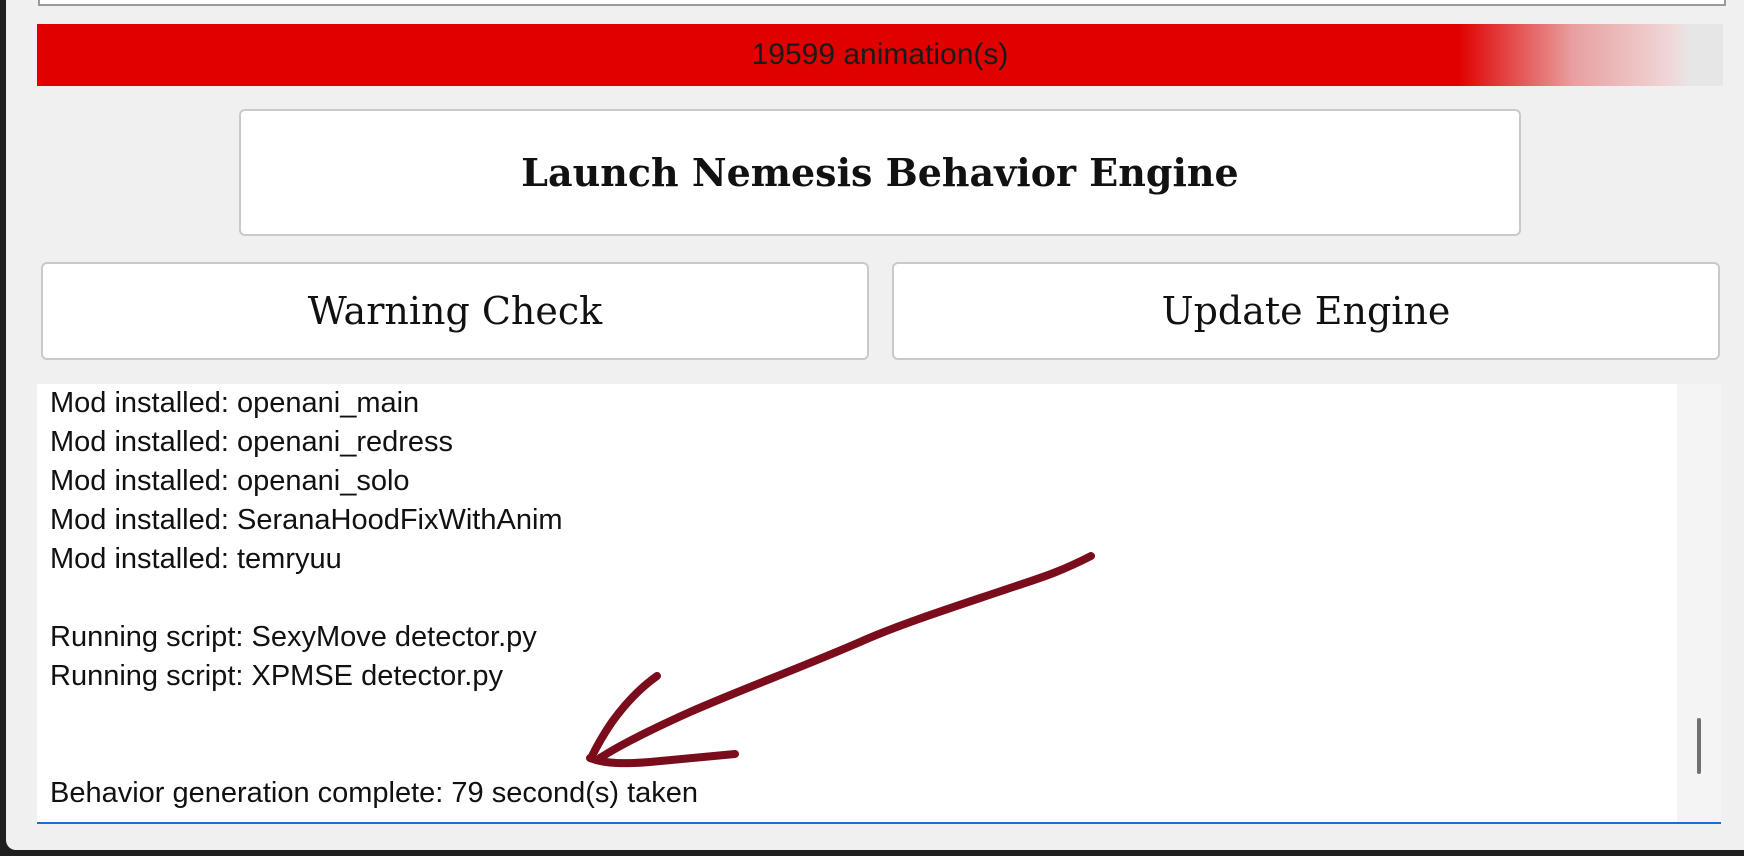 Image resolution: width=1744 pixels, height=856 pixels. What do you see at coordinates (276, 676) in the screenshot?
I see `log-line: Running script: XPMSE detector.py` at bounding box center [276, 676].